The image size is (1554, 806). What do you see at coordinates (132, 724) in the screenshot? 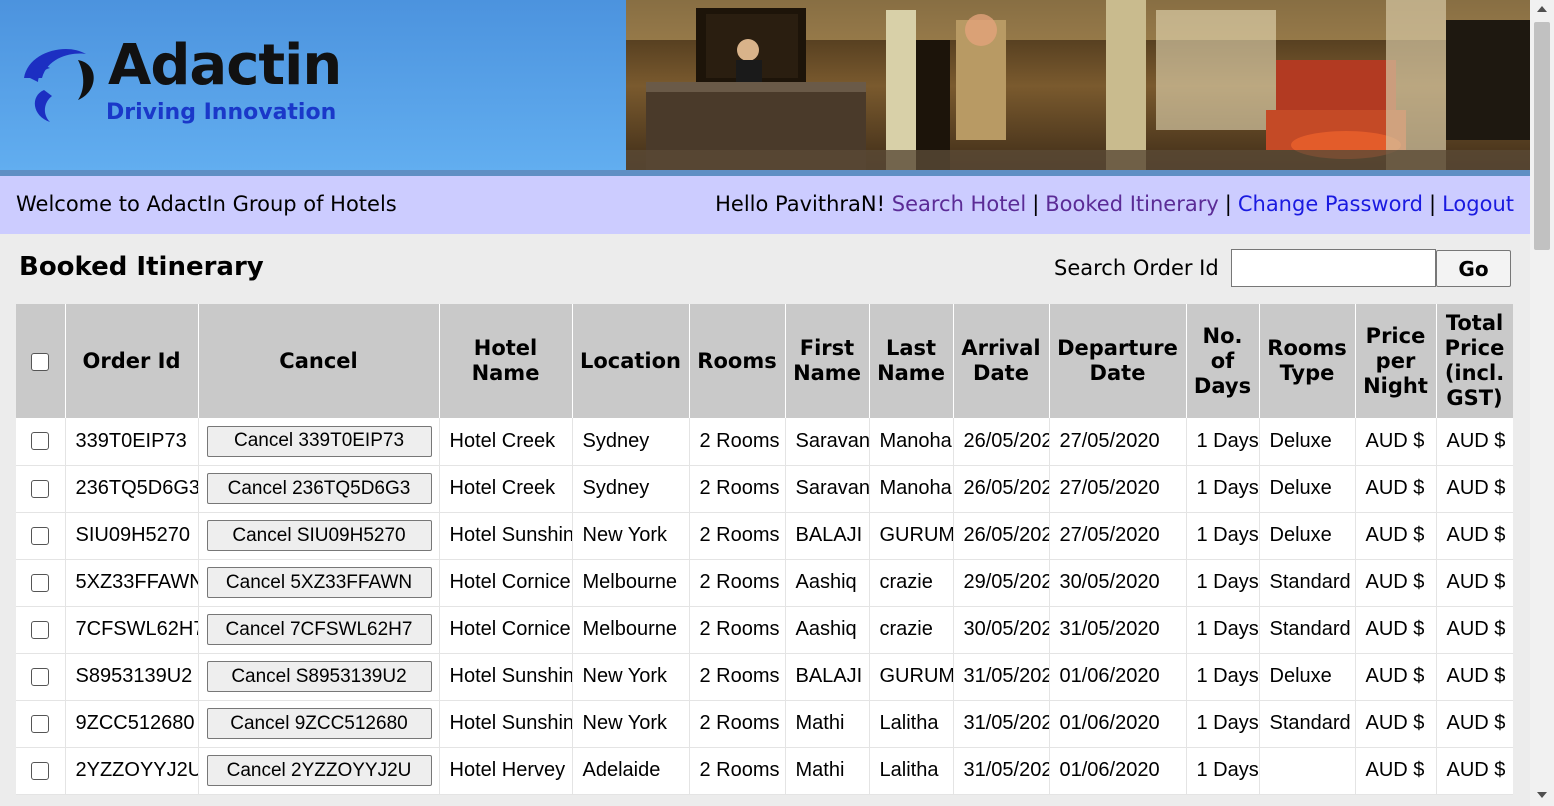
I see `order-id-cell: 9ZCC512680` at bounding box center [132, 724].